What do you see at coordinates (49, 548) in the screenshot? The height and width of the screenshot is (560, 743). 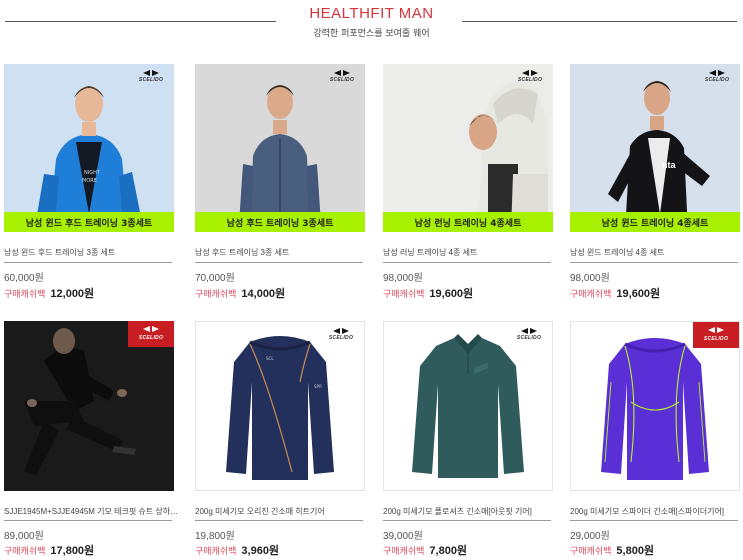 I see `cashback-row: 구매캐쉬백 17,800원` at bounding box center [49, 548].